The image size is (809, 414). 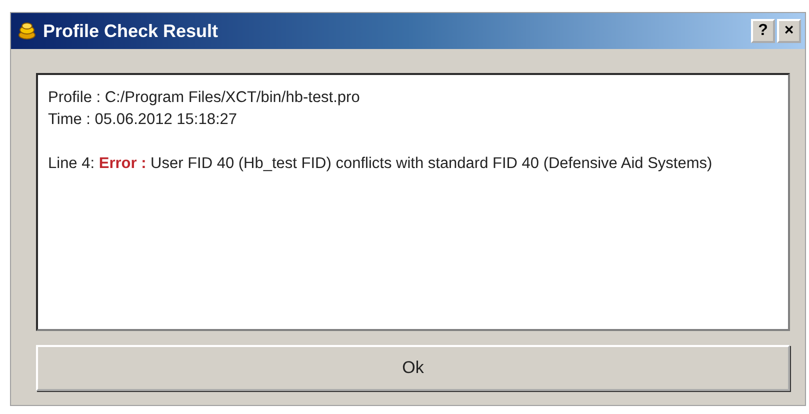 I want to click on close-button: ×, so click(x=789, y=31).